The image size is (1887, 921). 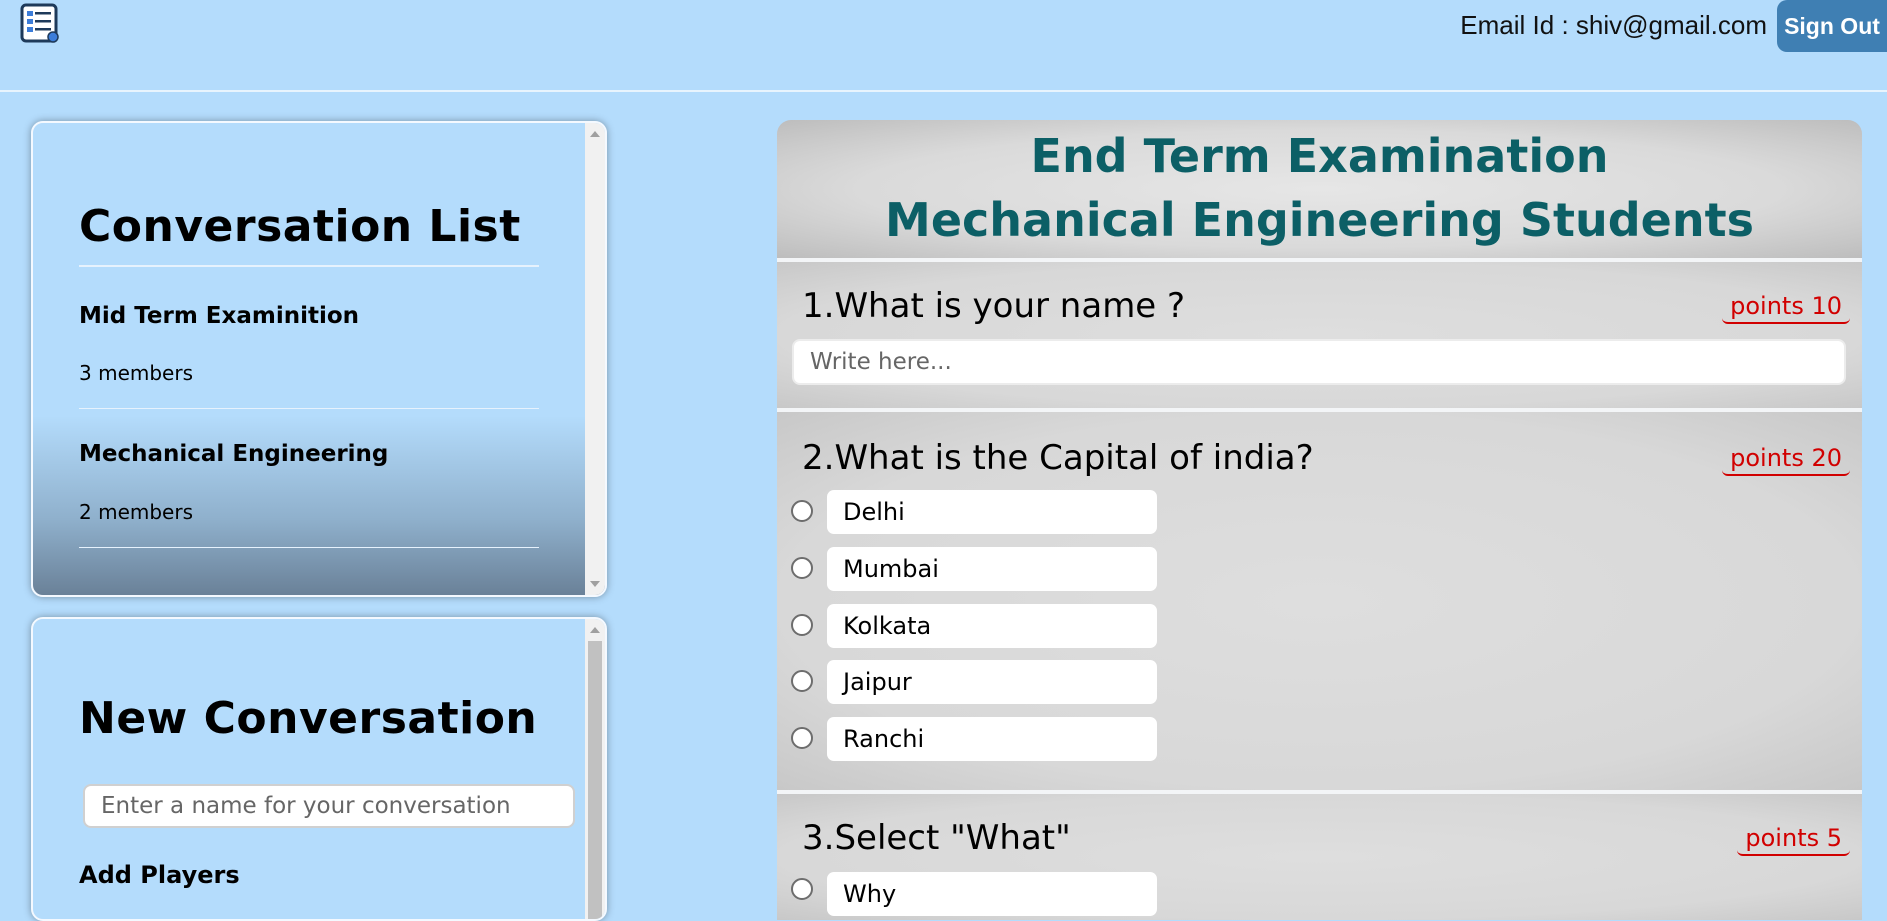 I want to click on option-row: Why, so click(x=991, y=894).